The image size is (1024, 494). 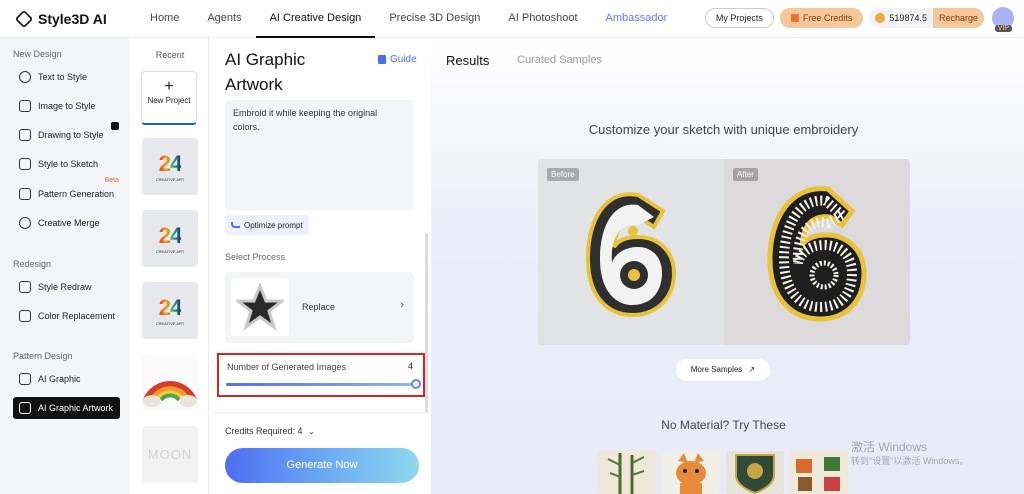 I want to click on credits-required: Credits Required: 4 ⌄, so click(x=270, y=431).